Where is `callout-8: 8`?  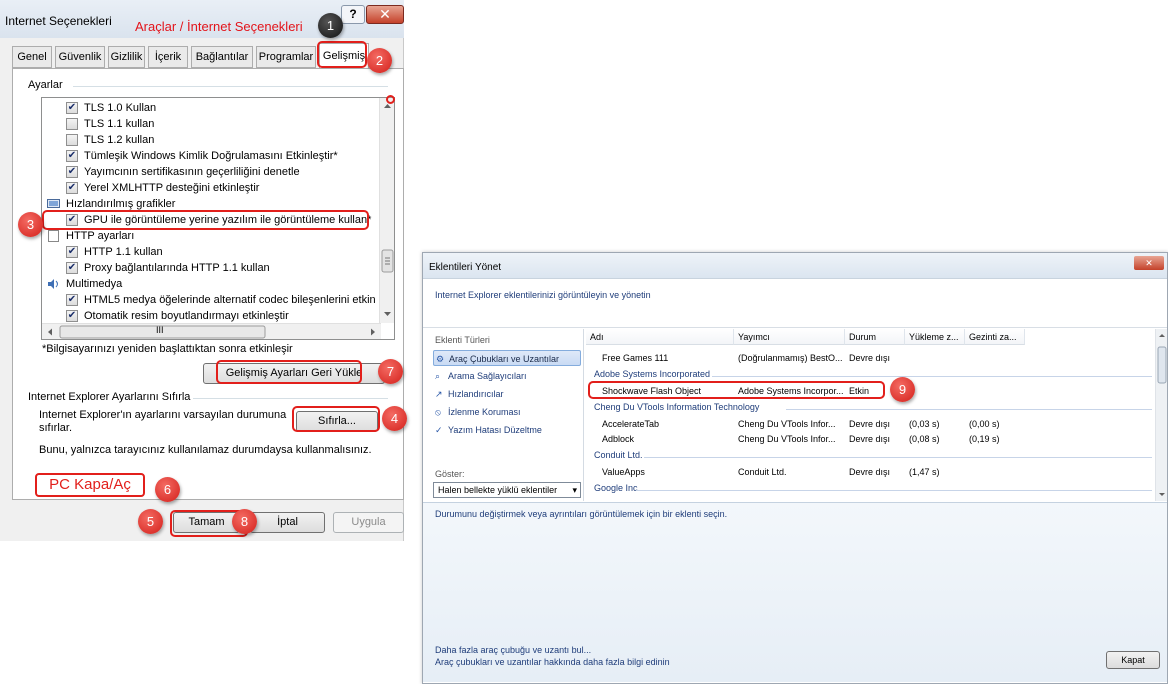
callout-8: 8 is located at coordinates (244, 521).